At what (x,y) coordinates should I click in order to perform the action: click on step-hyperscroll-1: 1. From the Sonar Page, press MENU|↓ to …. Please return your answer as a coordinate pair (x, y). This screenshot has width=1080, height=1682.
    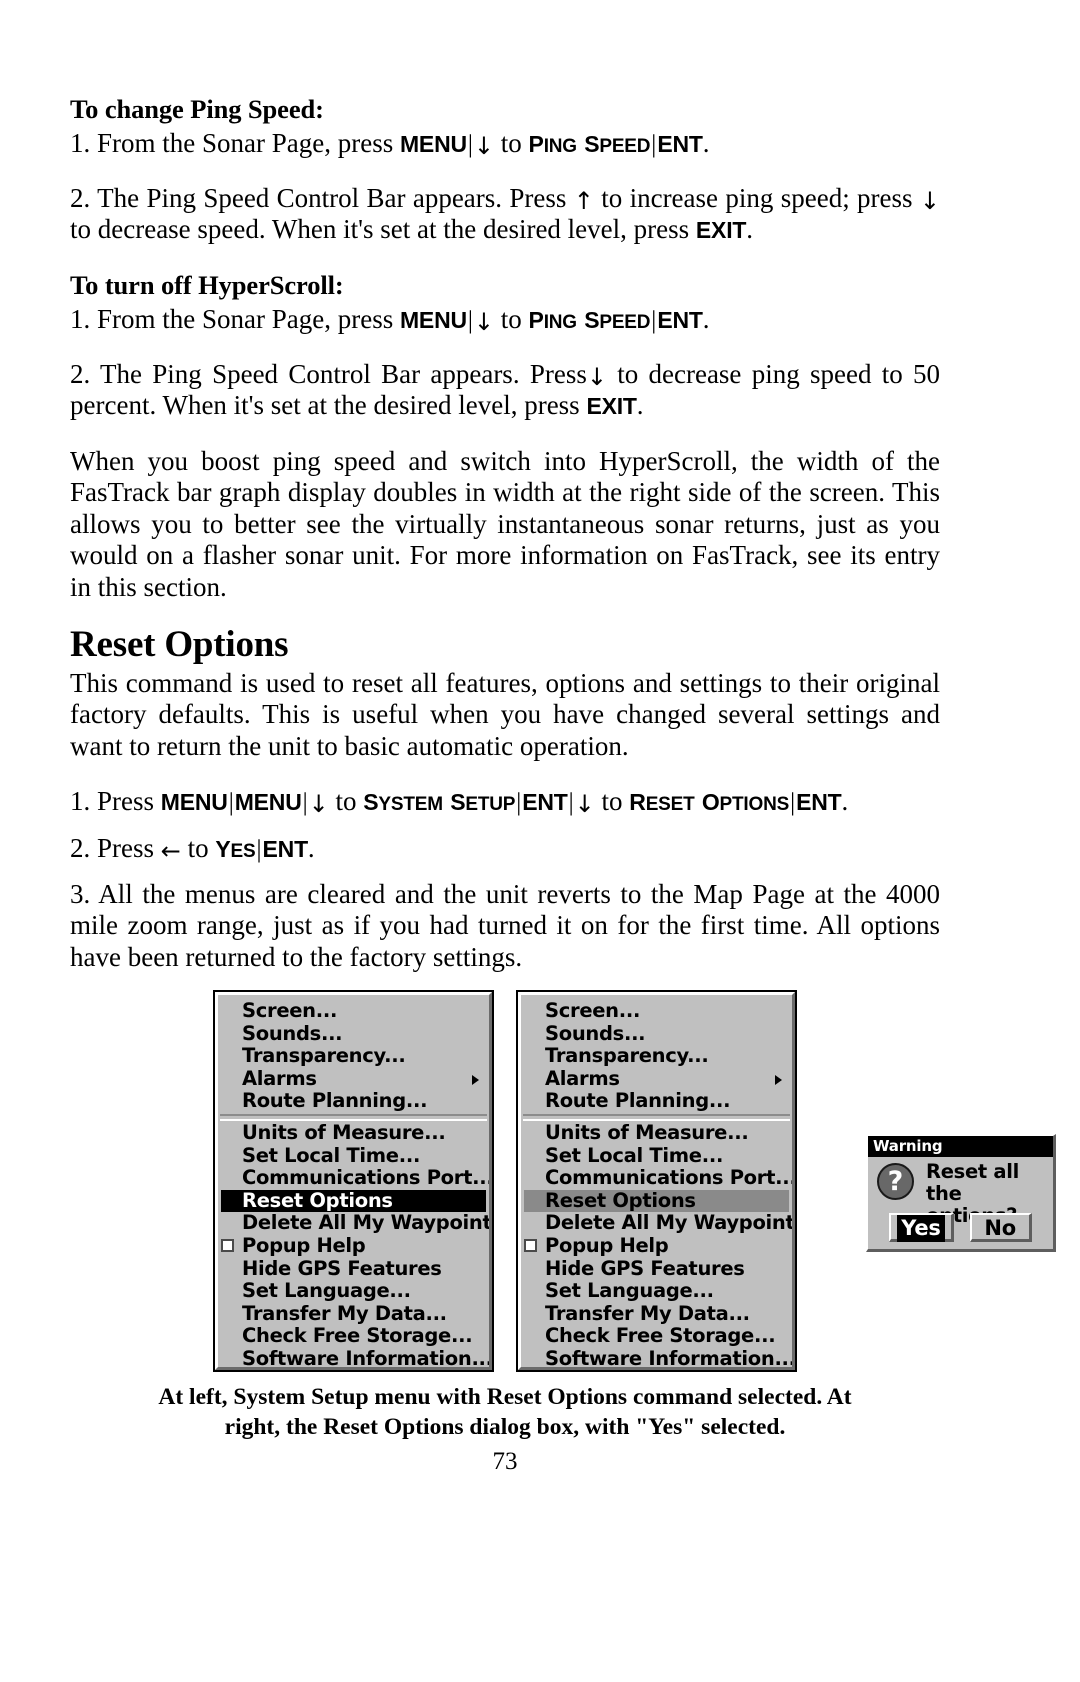
    Looking at the image, I should click on (505, 319).